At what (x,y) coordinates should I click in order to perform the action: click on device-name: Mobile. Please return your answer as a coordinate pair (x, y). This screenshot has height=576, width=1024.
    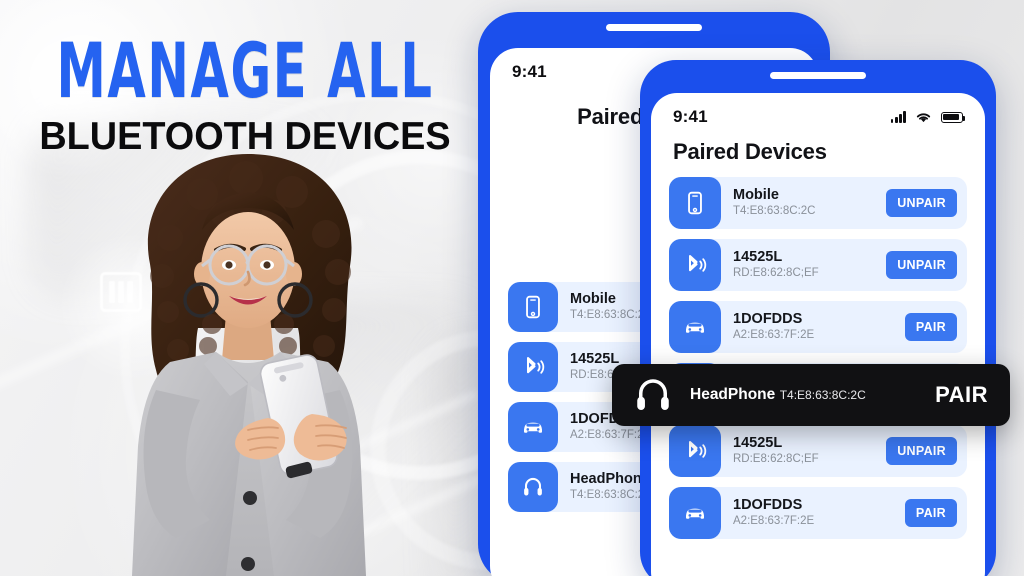
    Looking at the image, I should click on (756, 195).